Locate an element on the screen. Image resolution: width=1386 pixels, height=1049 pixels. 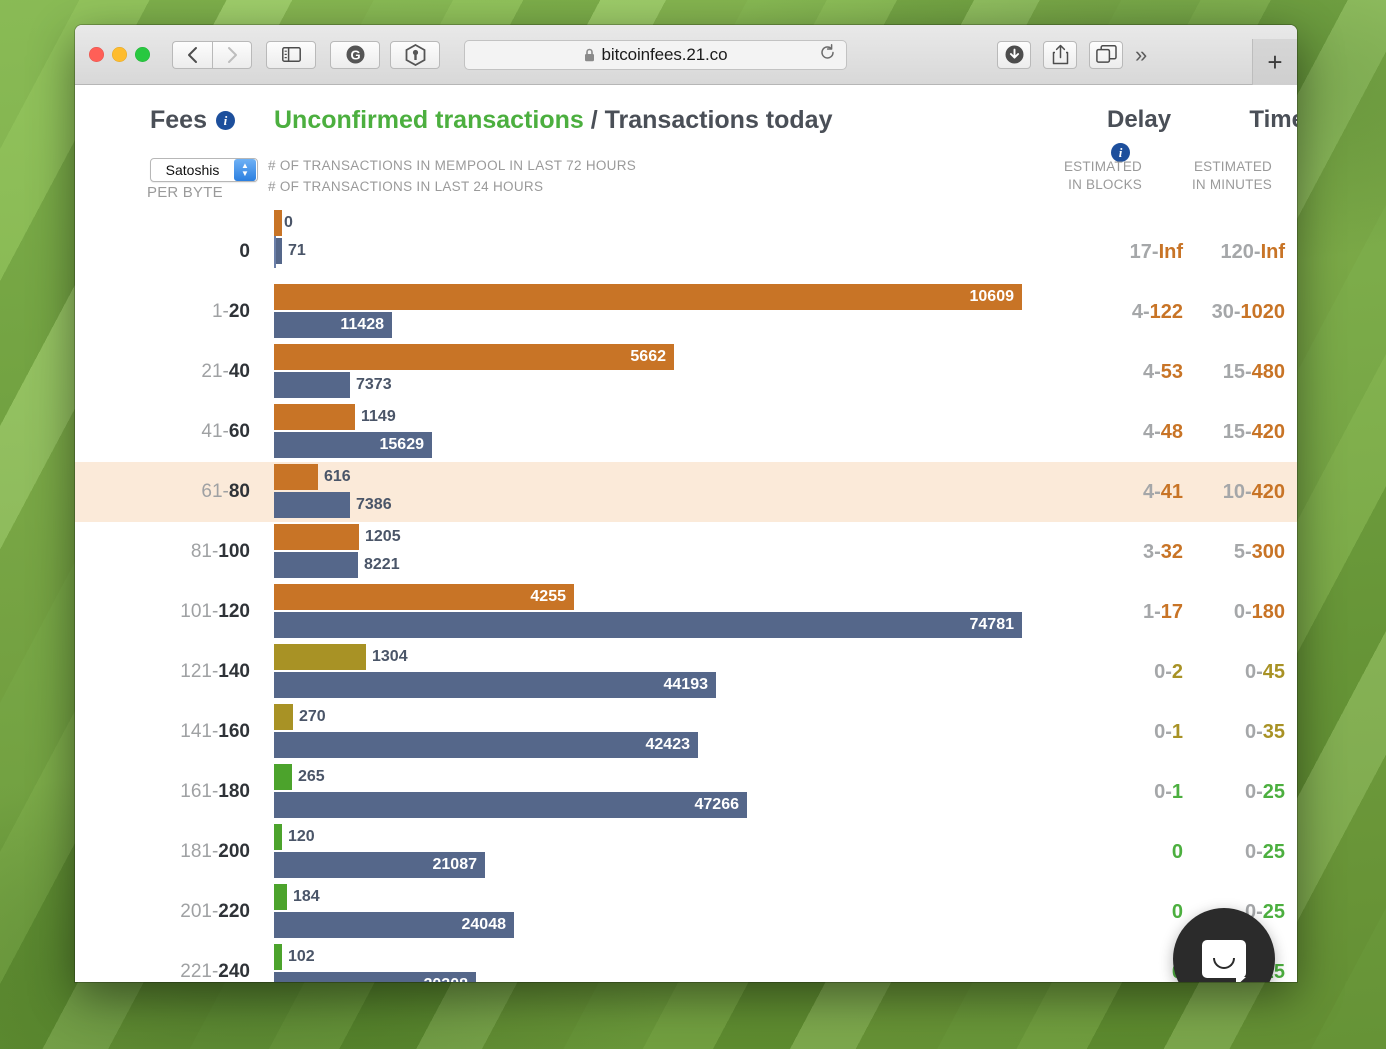
time-value-low: 15- is located at coordinates (1237, 431).